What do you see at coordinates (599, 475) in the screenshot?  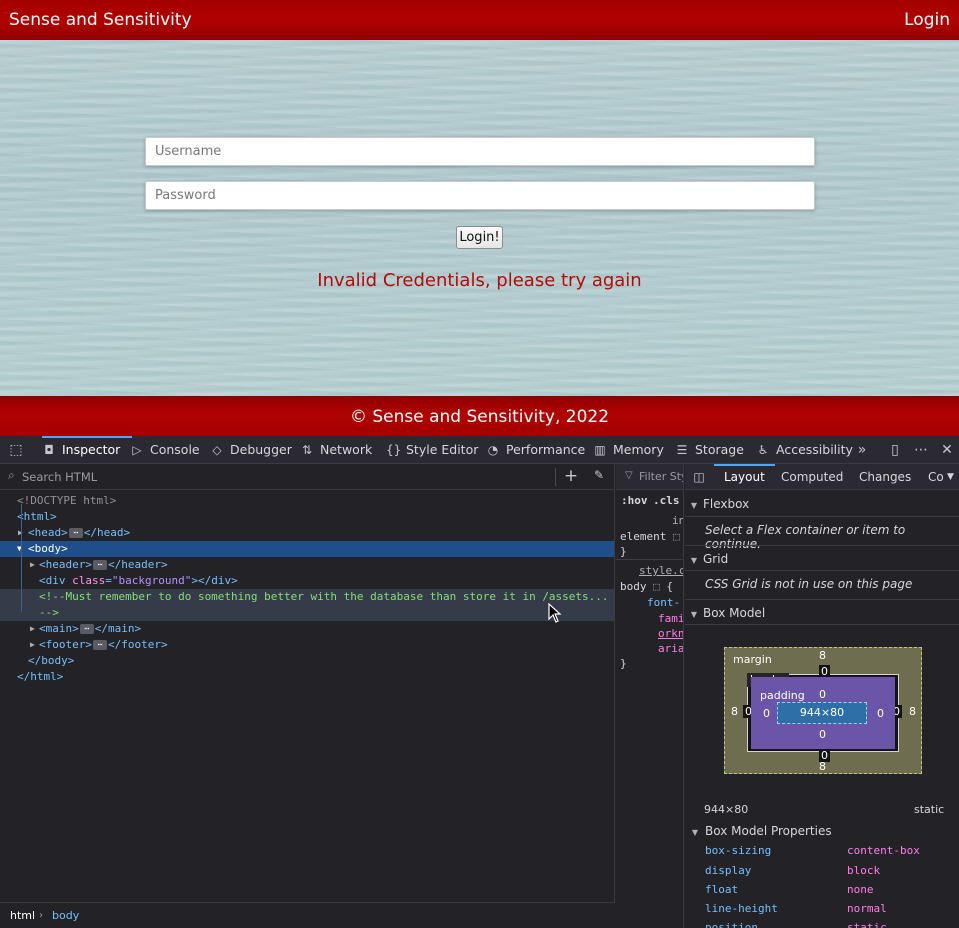 I see `eyedropper-icon: ✎` at bounding box center [599, 475].